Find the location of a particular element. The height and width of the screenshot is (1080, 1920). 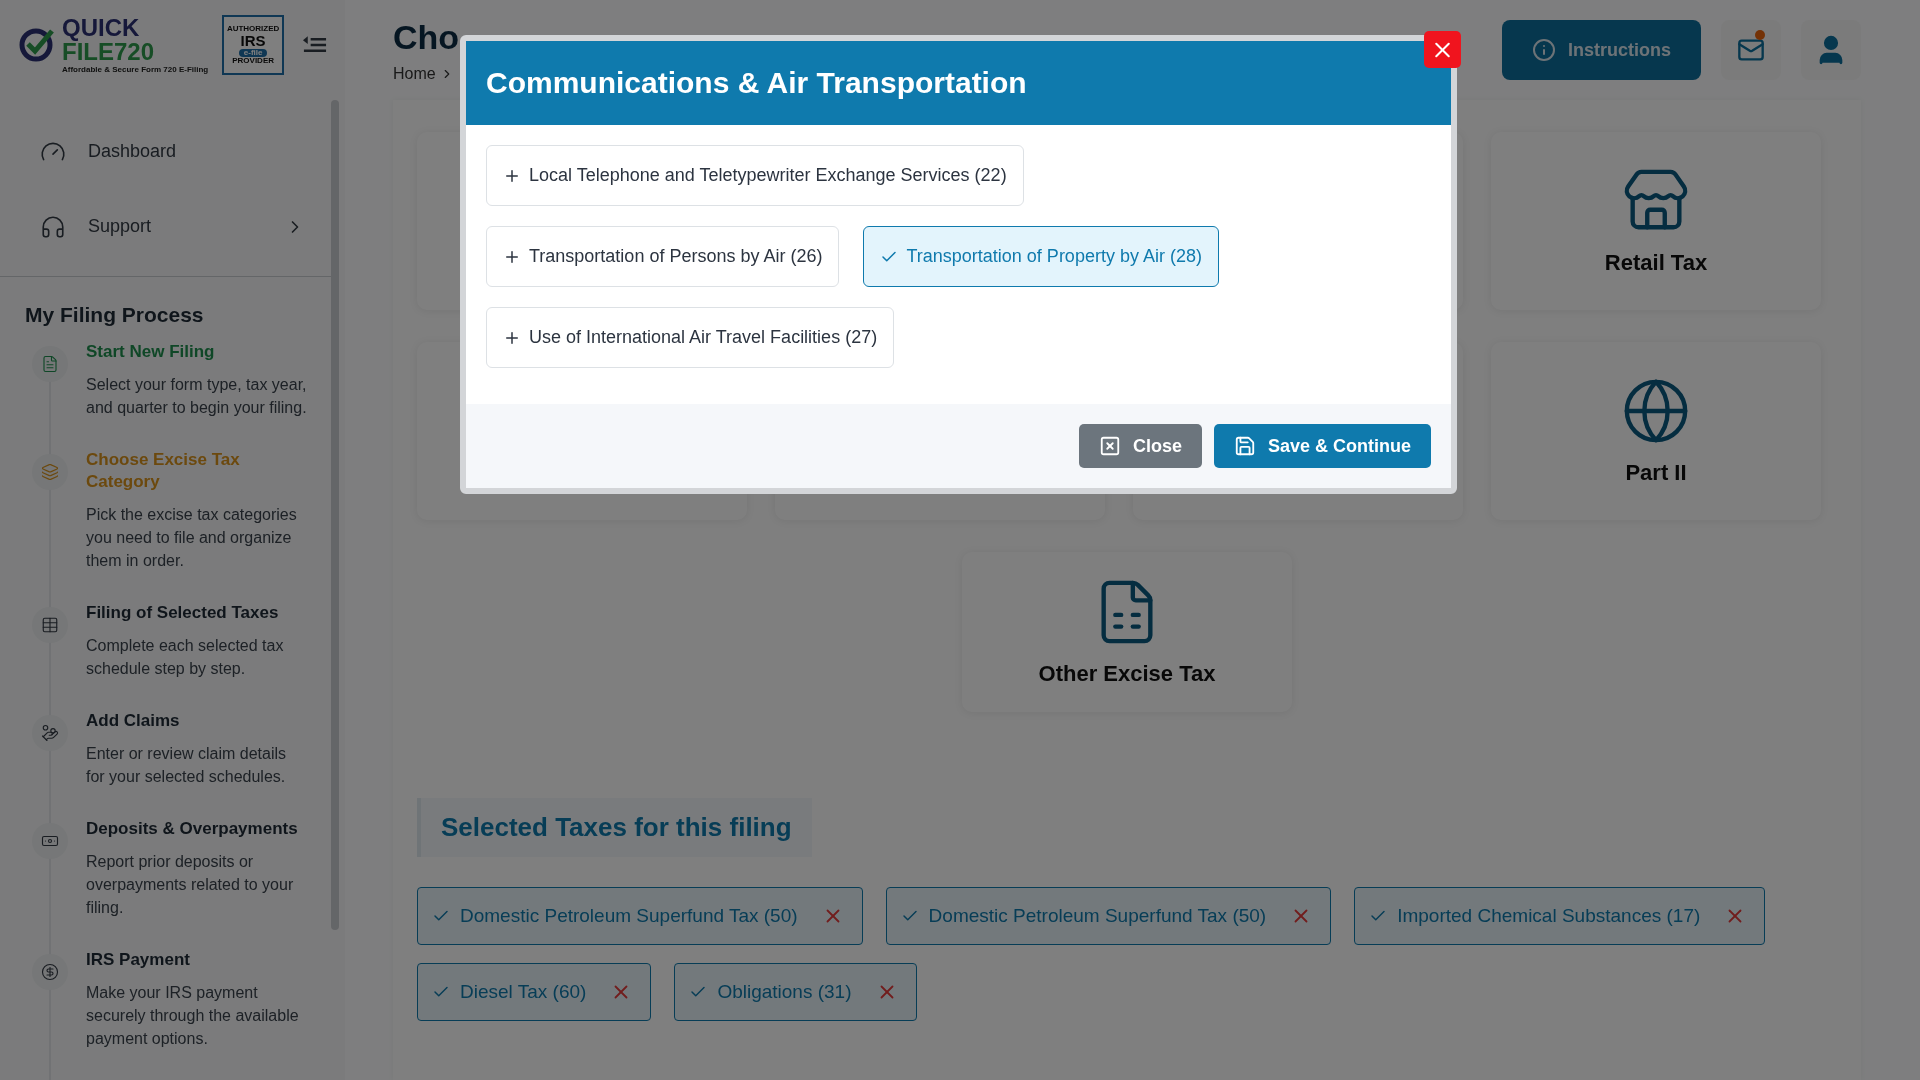

tax-option: Local Telephone and Teletypewriter Exchange Services (22) is located at coordinates (755, 175).